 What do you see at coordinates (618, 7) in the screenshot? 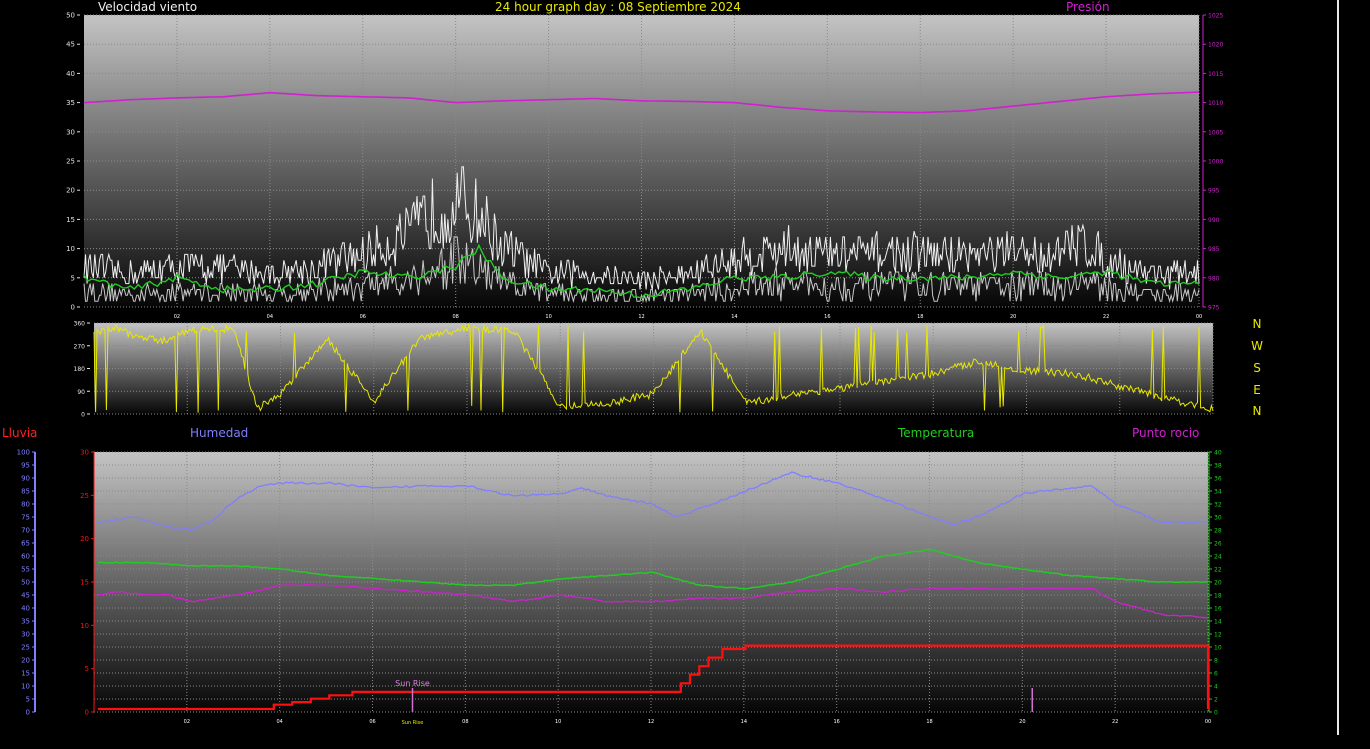
I see `date-title: 24 hour graph day : 08 Septiembre 2024` at bounding box center [618, 7].